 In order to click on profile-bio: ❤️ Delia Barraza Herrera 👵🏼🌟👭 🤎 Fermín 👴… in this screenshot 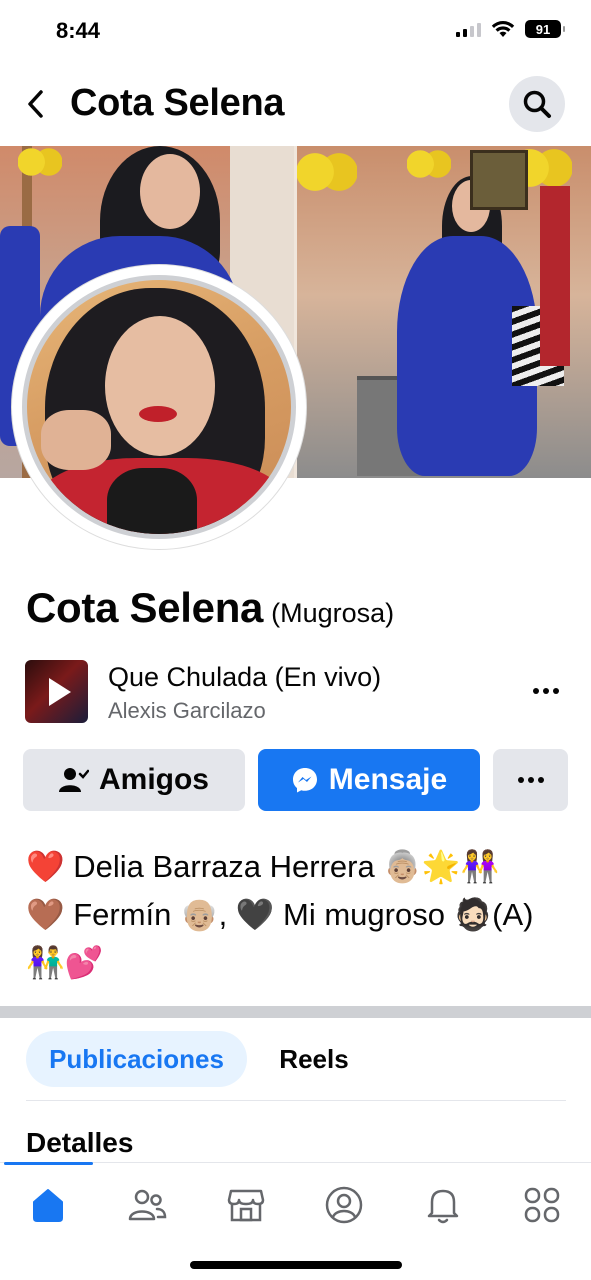, I will do `click(296, 915)`.